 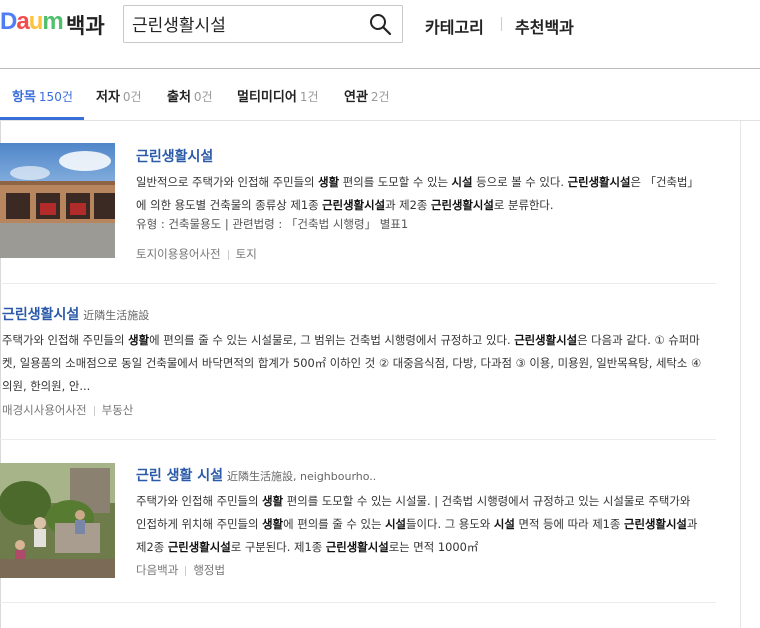 I want to click on search-icon, so click(x=380, y=24).